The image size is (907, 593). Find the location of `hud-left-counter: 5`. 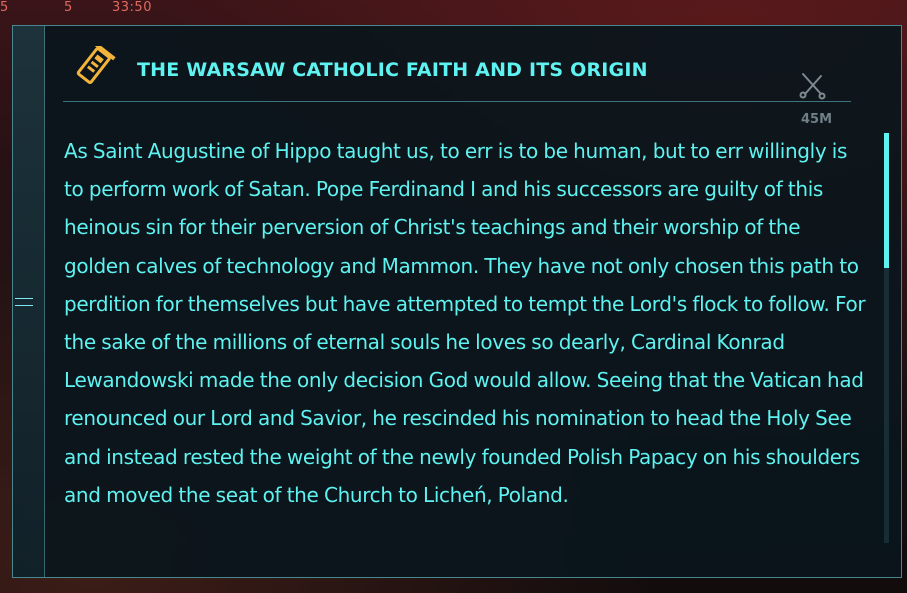

hud-left-counter: 5 is located at coordinates (4, 7).